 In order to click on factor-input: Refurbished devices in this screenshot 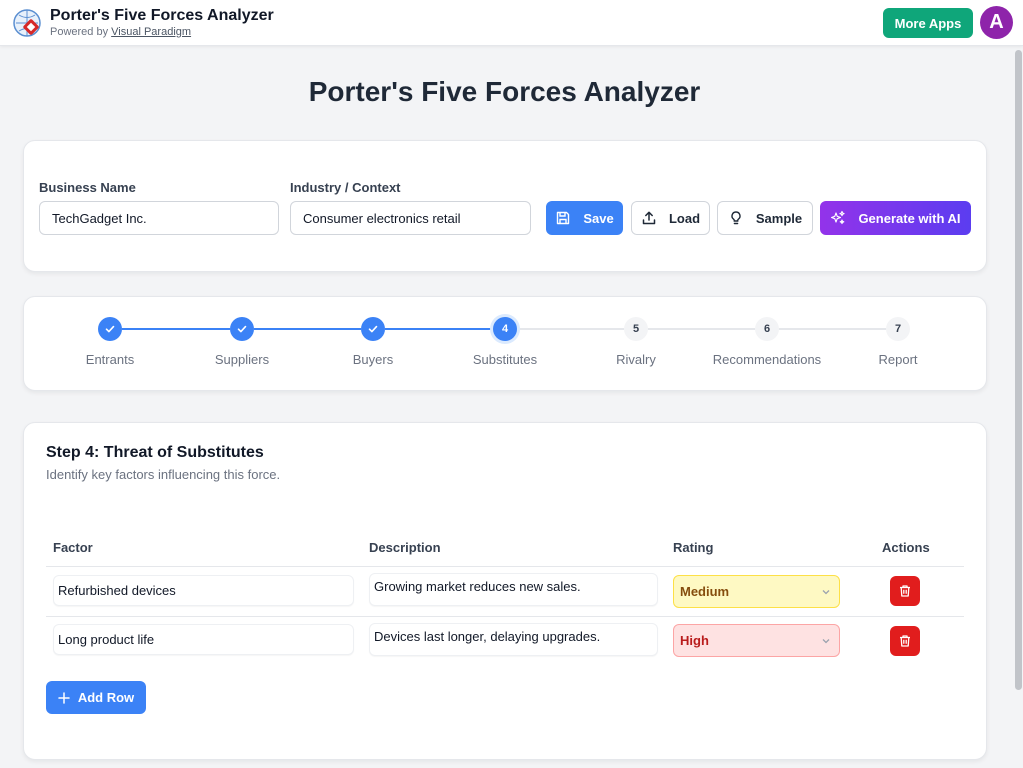, I will do `click(203, 590)`.